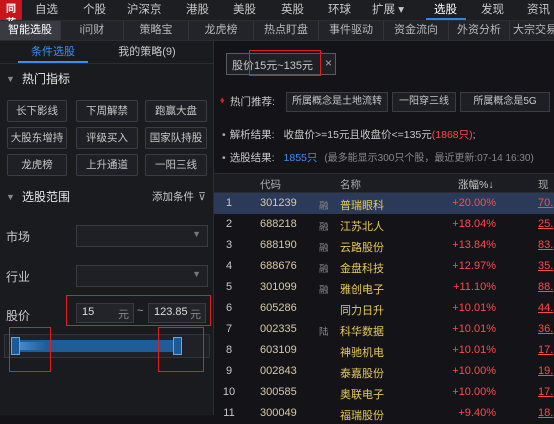 This screenshot has width=554, height=424. What do you see at coordinates (229, 308) in the screenshot?
I see `row-index: 6` at bounding box center [229, 308].